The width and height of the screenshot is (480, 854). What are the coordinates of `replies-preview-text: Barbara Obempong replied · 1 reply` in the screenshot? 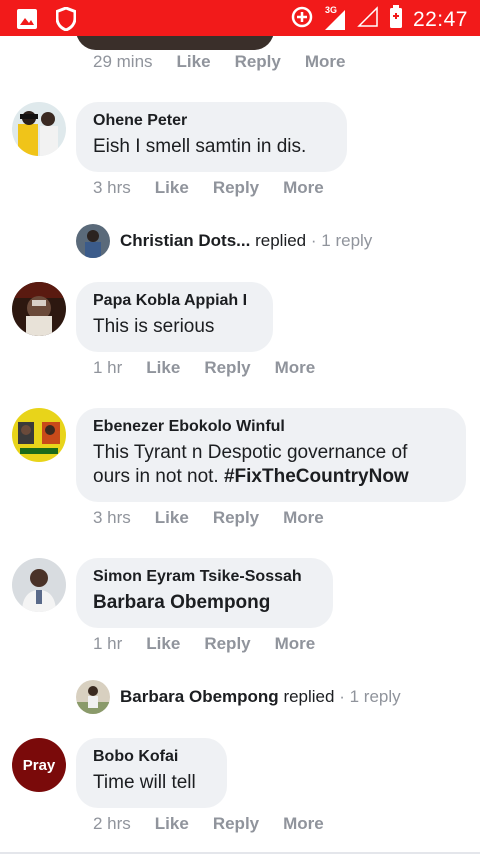 It's located at (260, 697).